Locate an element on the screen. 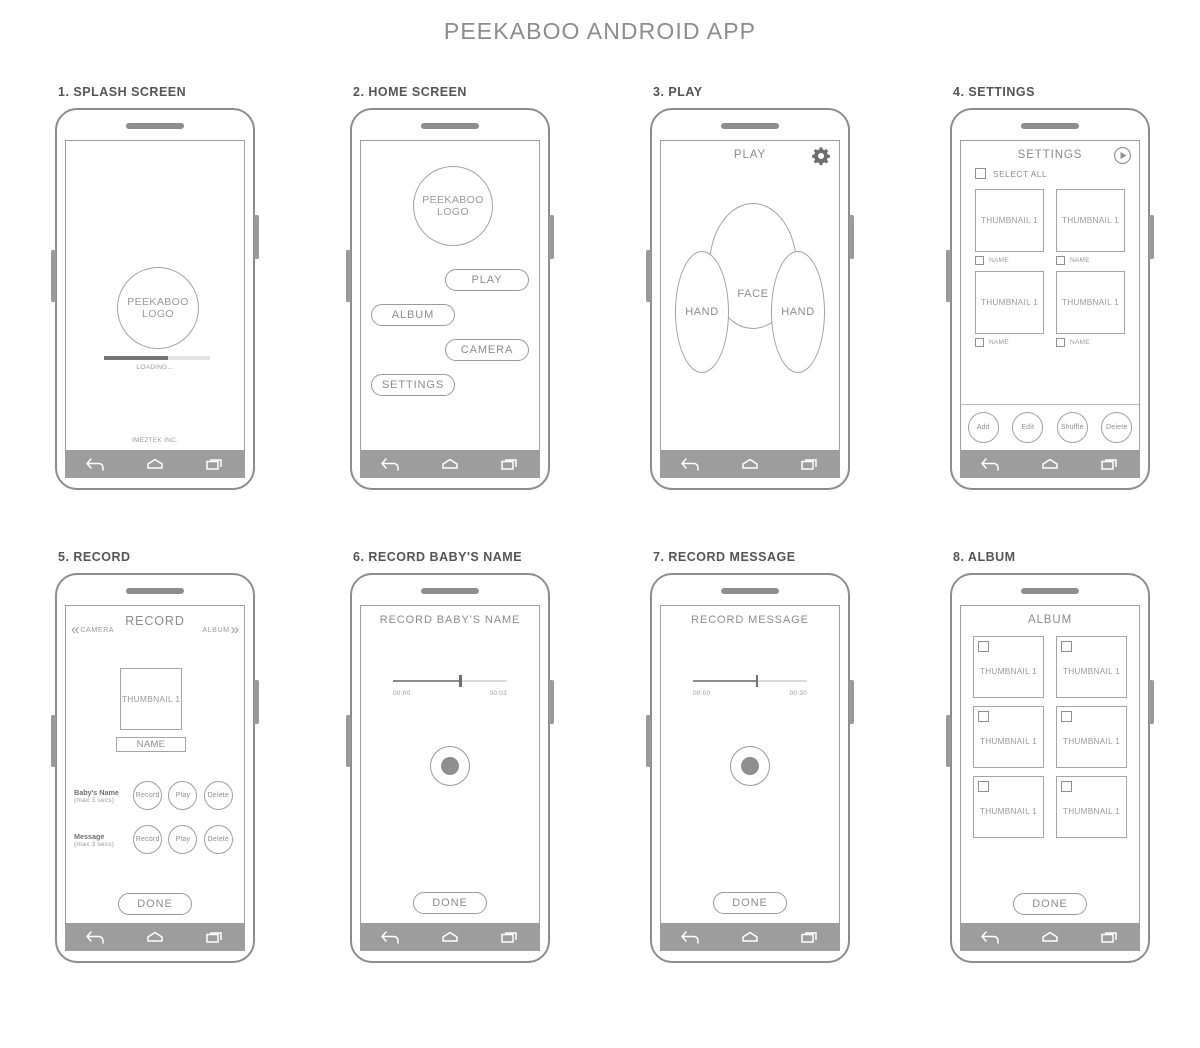 This screenshot has height=1048, width=1200. camera-nav-link: « CAMERA is located at coordinates (92, 629).